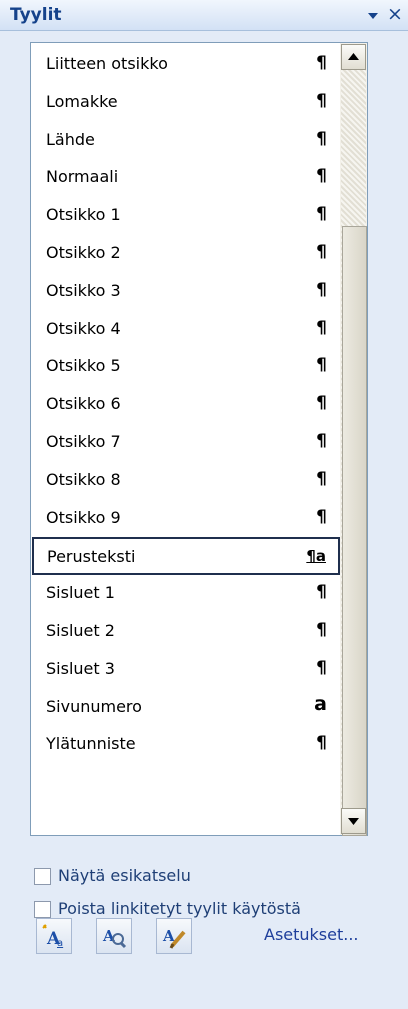 The image size is (408, 1009). I want to click on style-name-label: Otsikko 2, so click(83, 252).